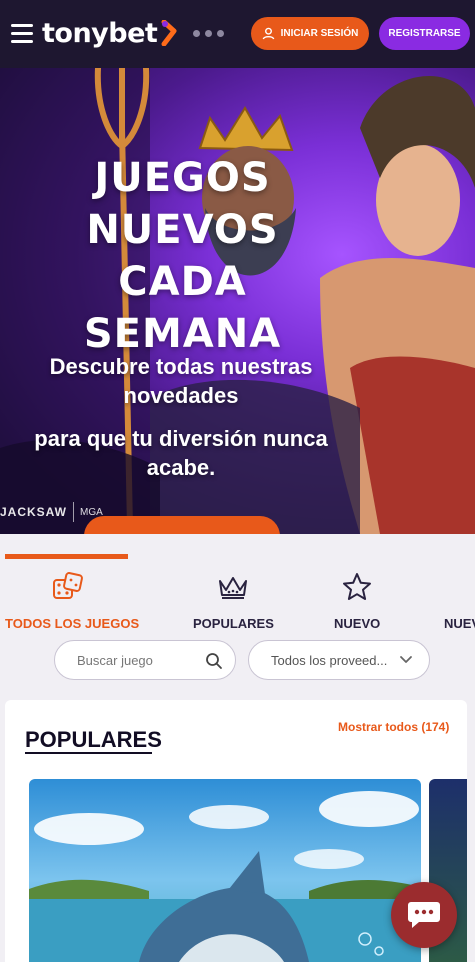  Describe the element at coordinates (182, 178) in the screenshot. I see `banner-title-line: JUEGOS` at that location.